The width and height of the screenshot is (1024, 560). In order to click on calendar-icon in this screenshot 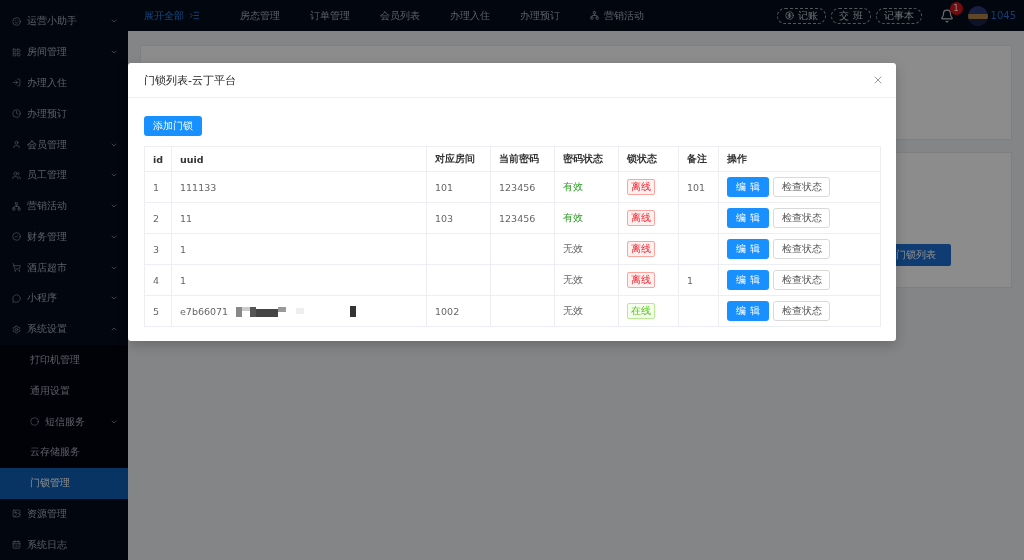, I will do `click(16, 545)`.